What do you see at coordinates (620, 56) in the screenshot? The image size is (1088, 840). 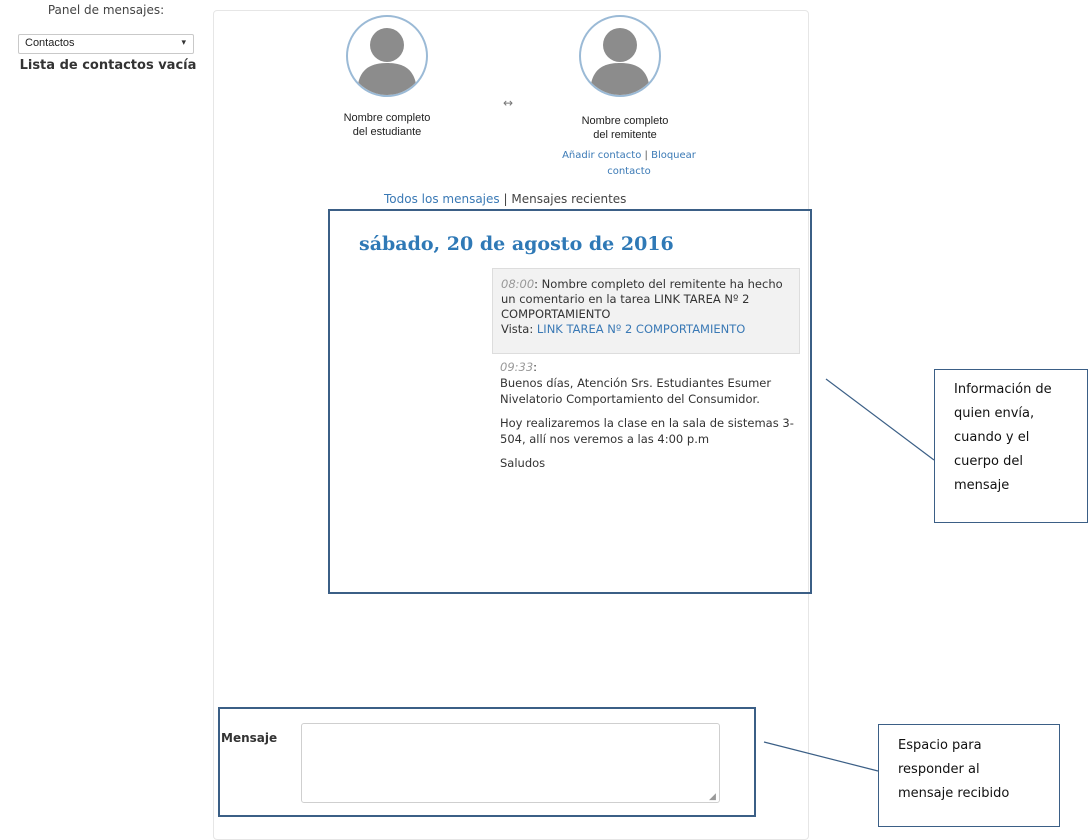 I see `sender-avatar-icon` at bounding box center [620, 56].